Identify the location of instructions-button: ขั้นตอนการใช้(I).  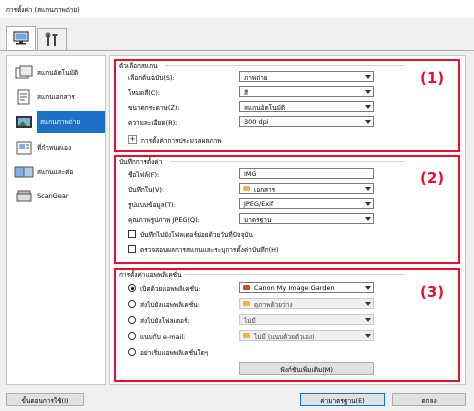
(45, 399).